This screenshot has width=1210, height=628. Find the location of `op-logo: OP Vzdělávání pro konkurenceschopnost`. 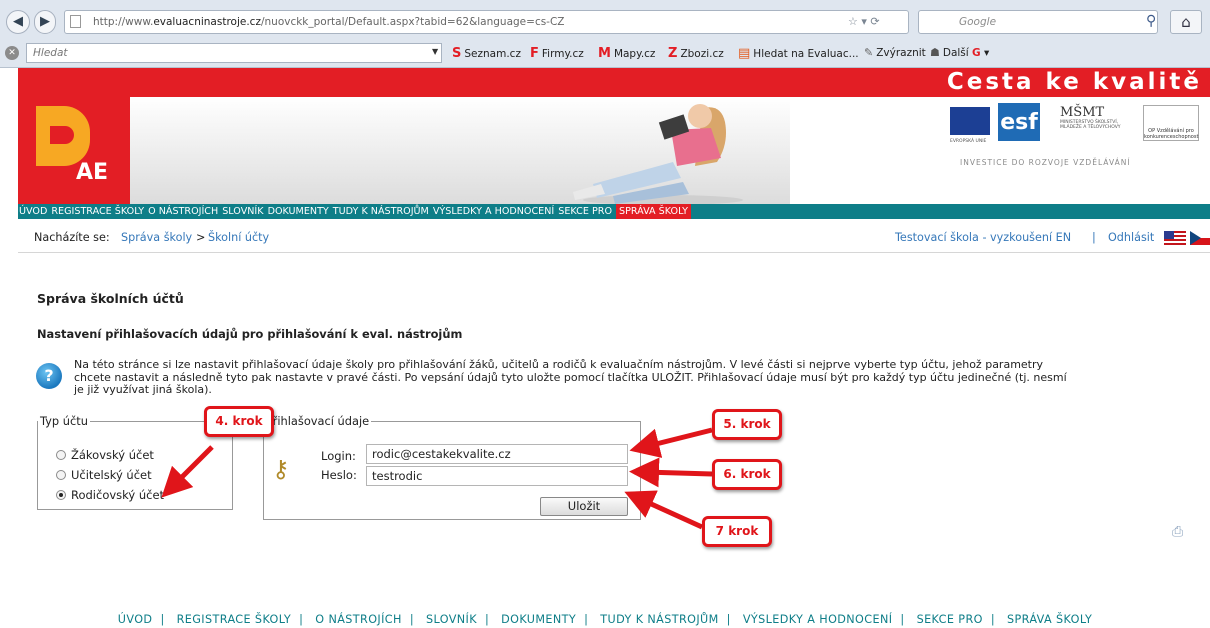

op-logo: OP Vzdělávání pro konkurenceschopnost is located at coordinates (1171, 123).